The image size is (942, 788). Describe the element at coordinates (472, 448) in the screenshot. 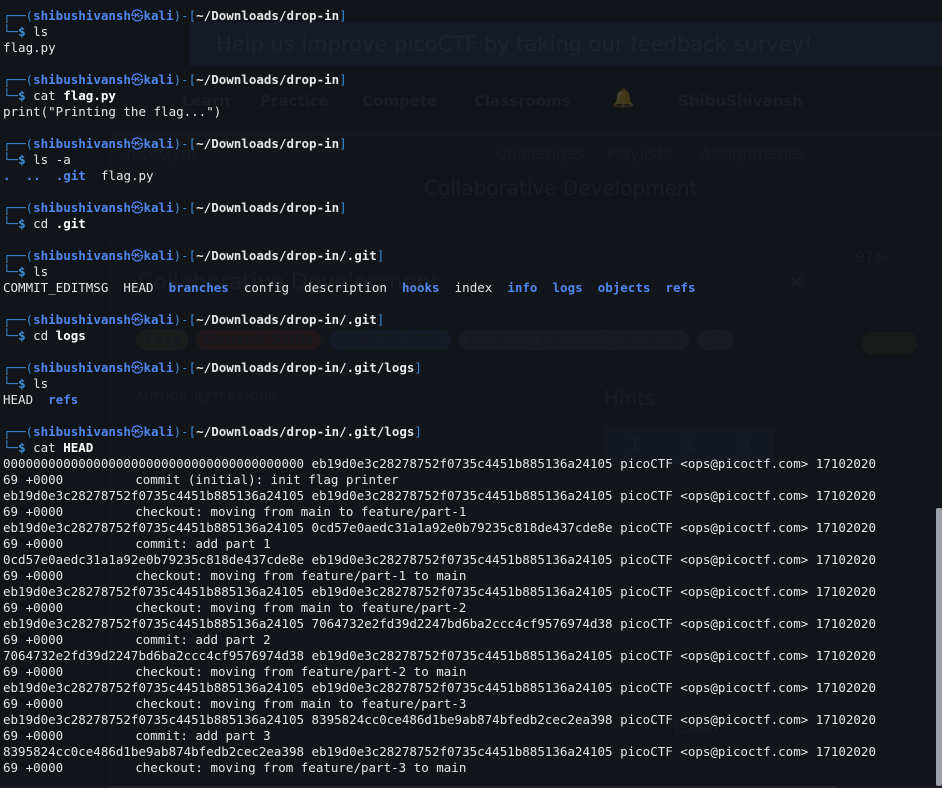

I see `command-line: └─$ cat HEAD` at that location.